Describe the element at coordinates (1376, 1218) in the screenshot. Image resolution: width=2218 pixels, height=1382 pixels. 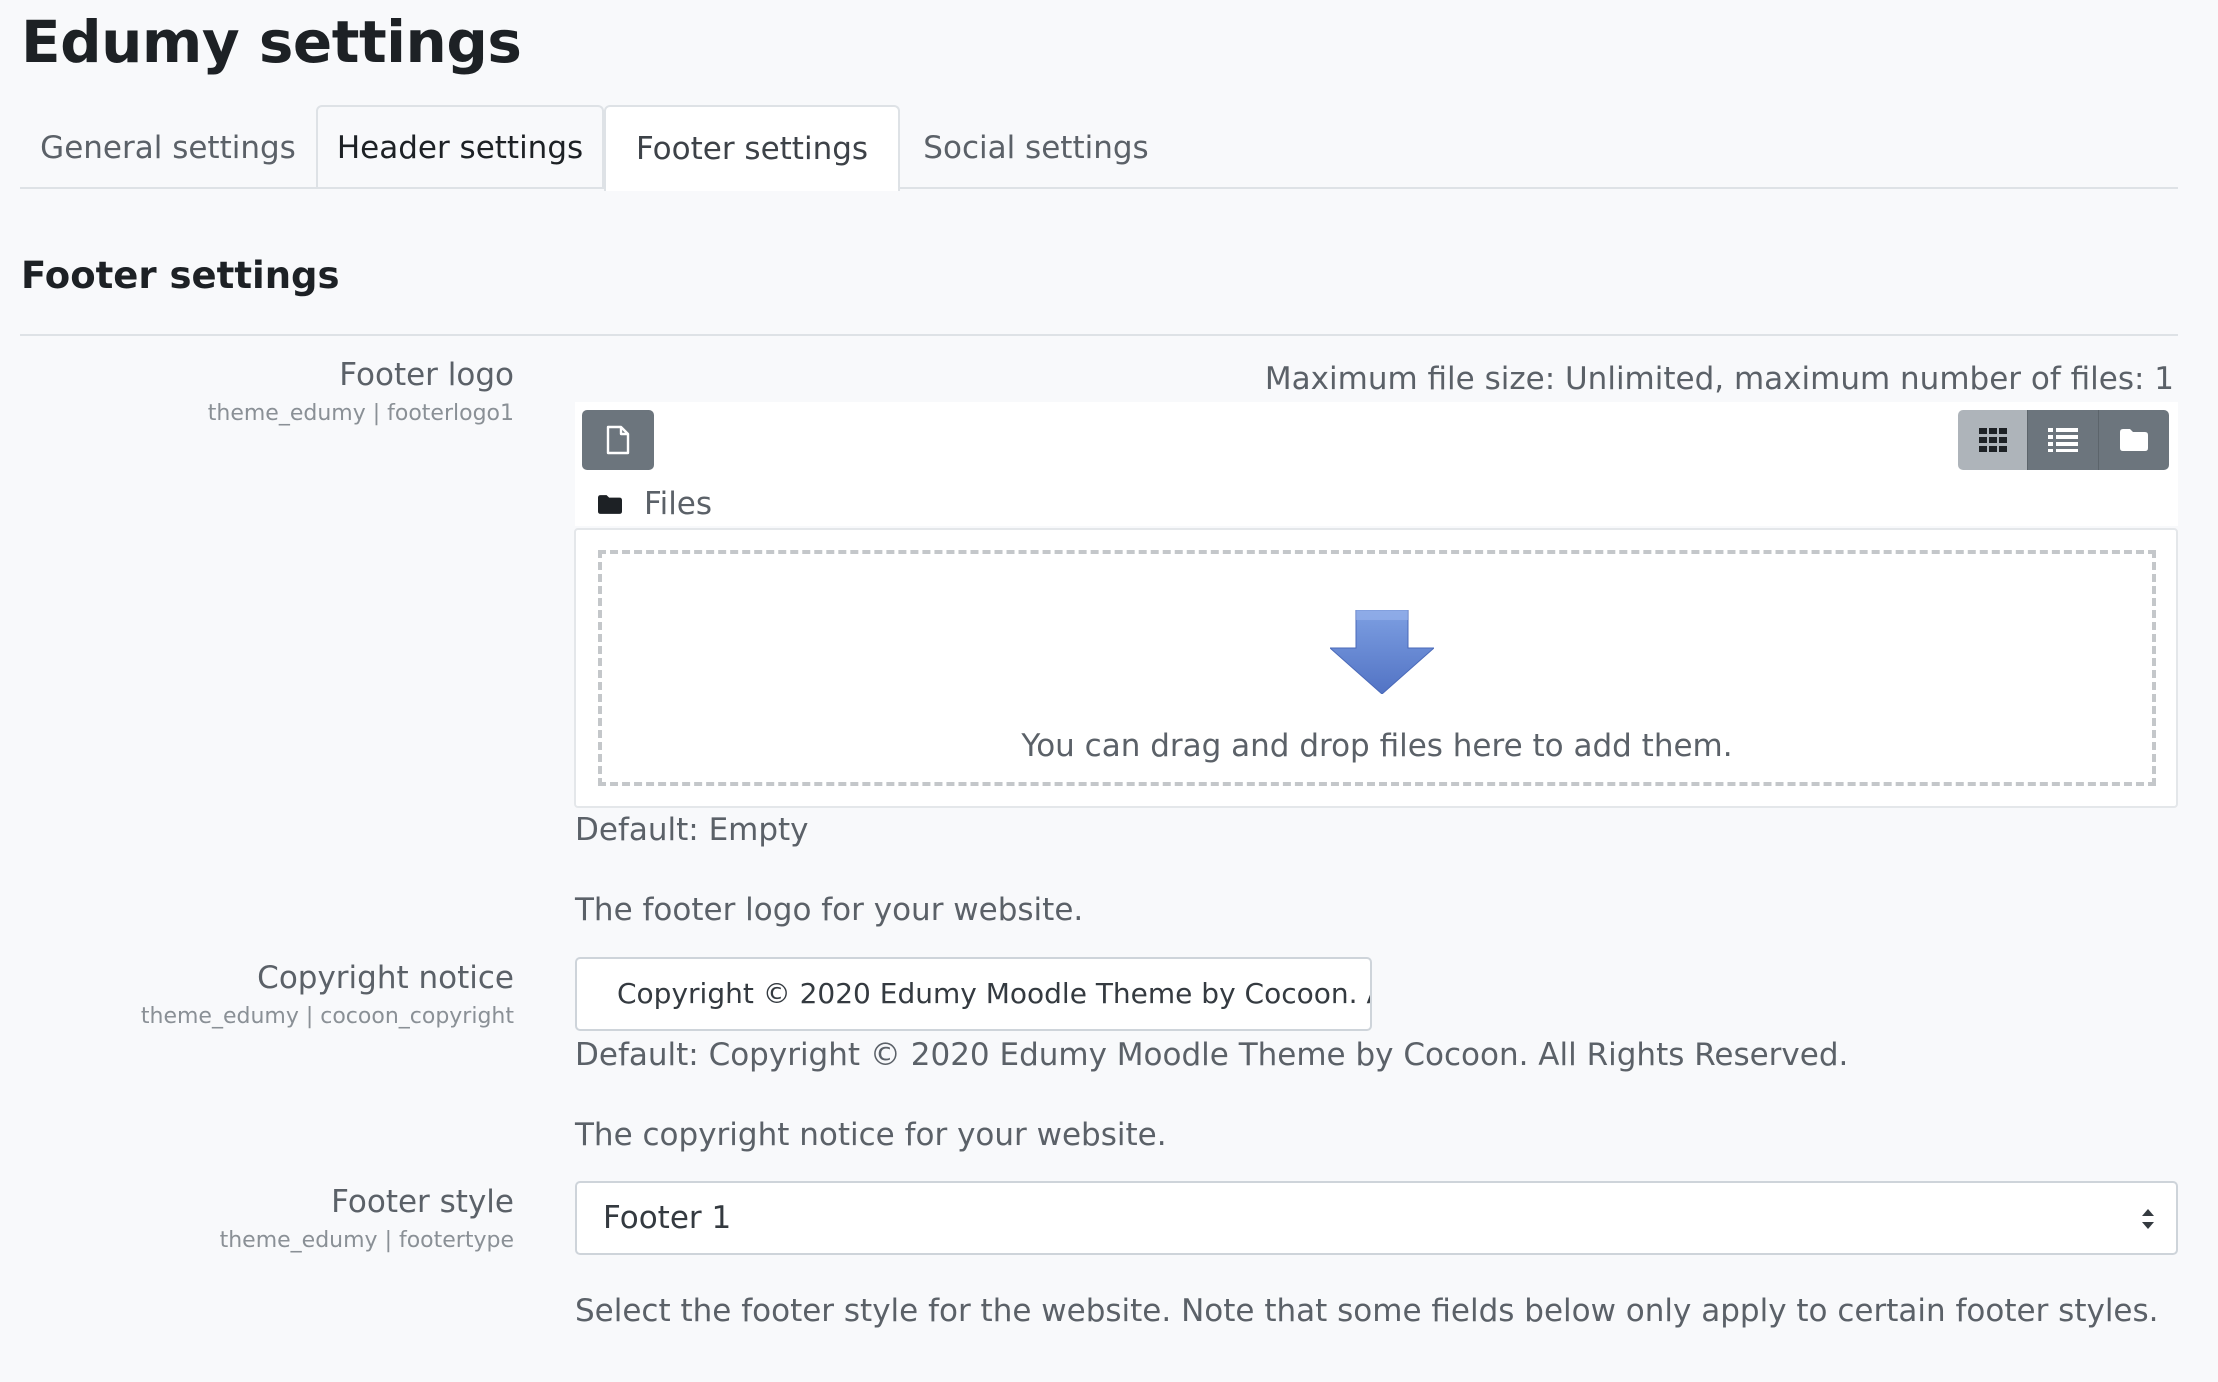
I see `footer-style-select: Footer 1` at that location.